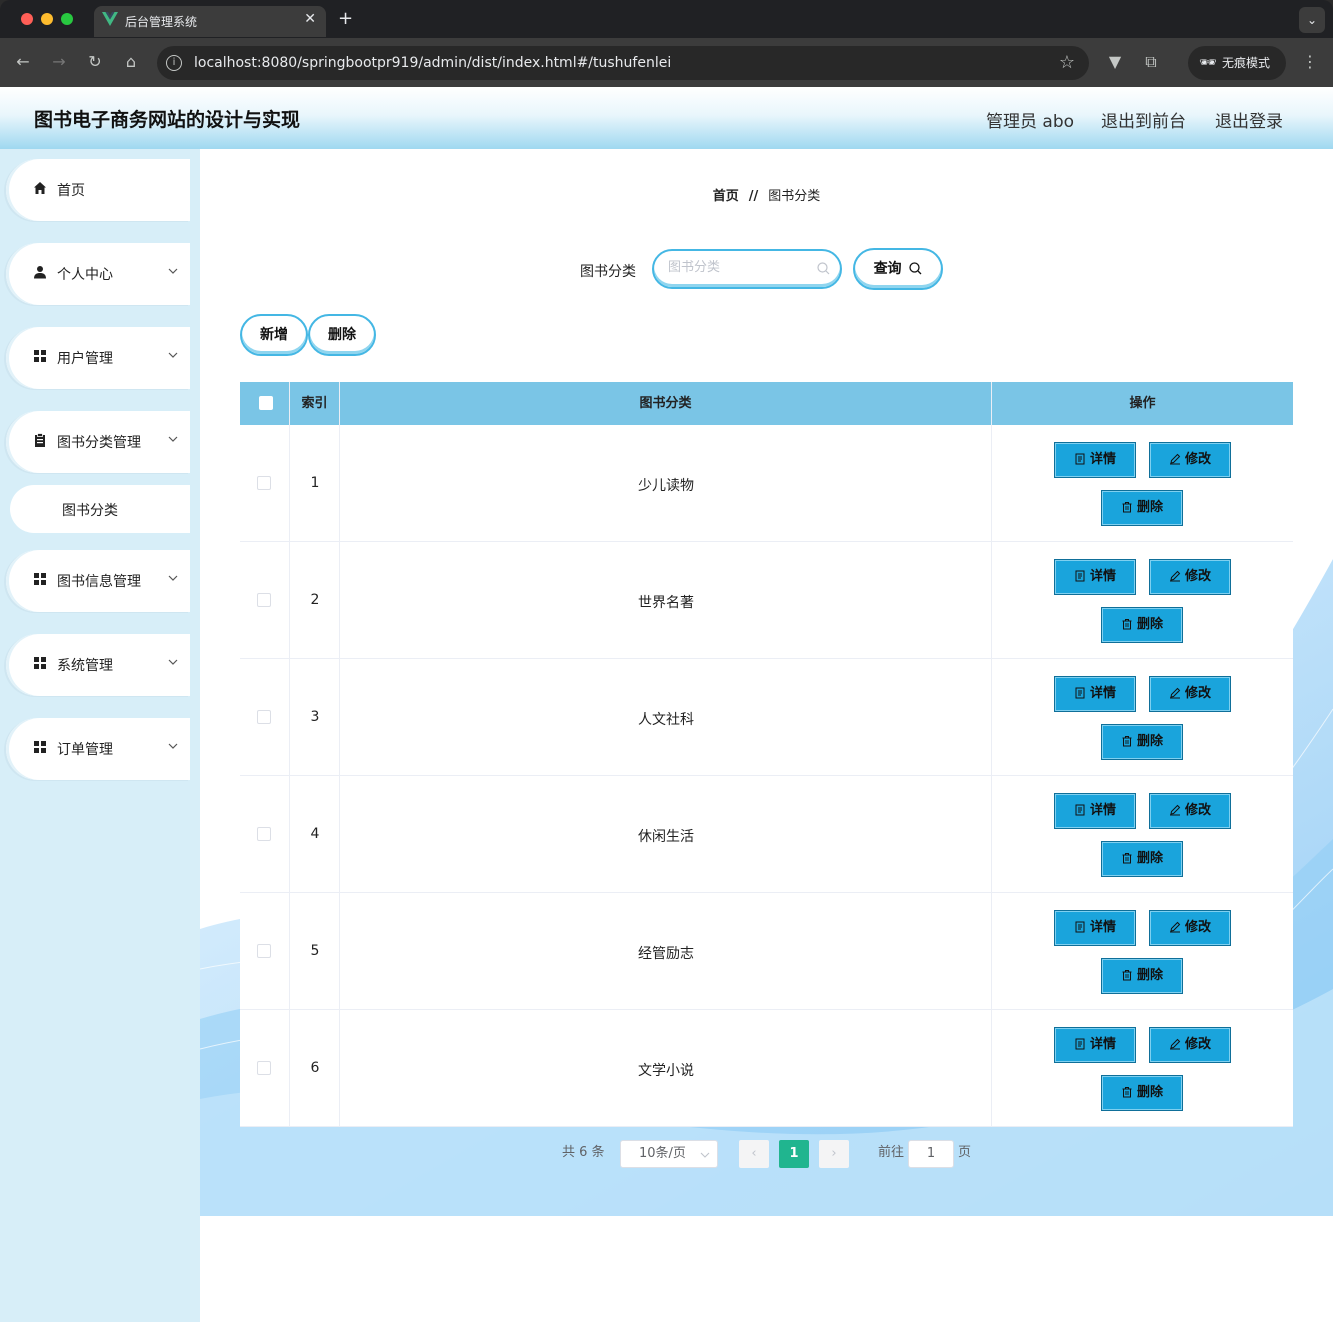 The width and height of the screenshot is (1333, 1322). Describe the element at coordinates (174, 63) in the screenshot. I see `site-info-icon: i` at that location.